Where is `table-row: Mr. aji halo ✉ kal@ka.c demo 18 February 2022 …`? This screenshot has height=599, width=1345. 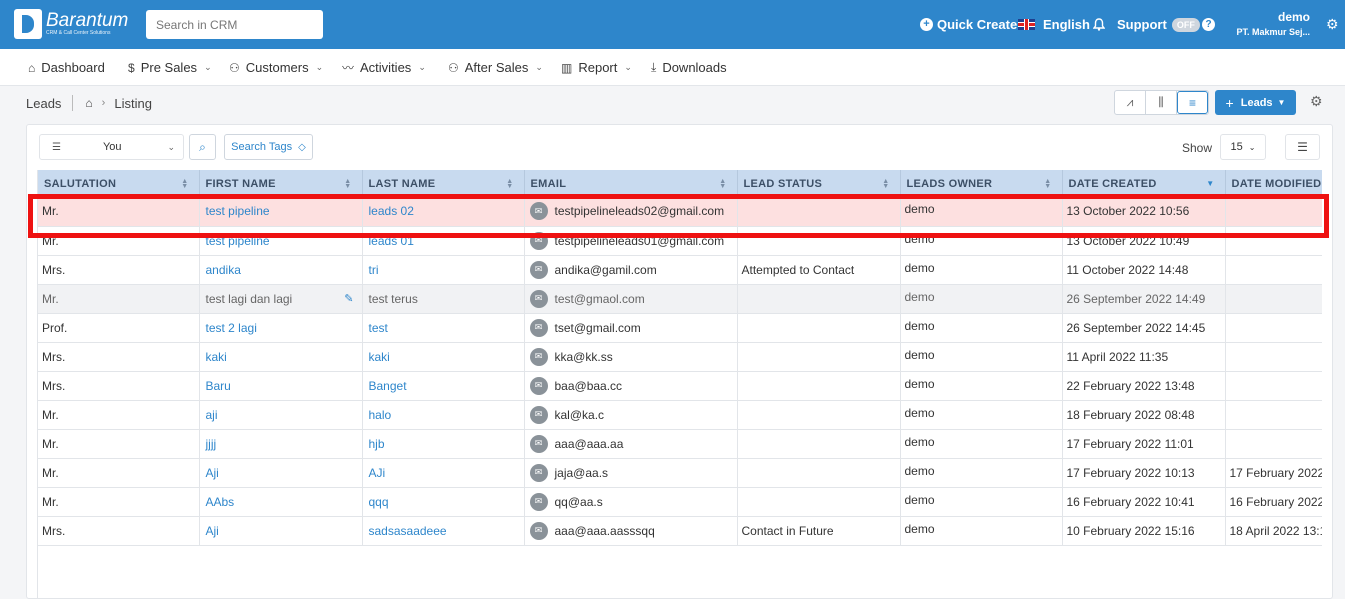 table-row: Mr. aji halo ✉ kal@ka.c demo 18 February 2022 … is located at coordinates (680, 415).